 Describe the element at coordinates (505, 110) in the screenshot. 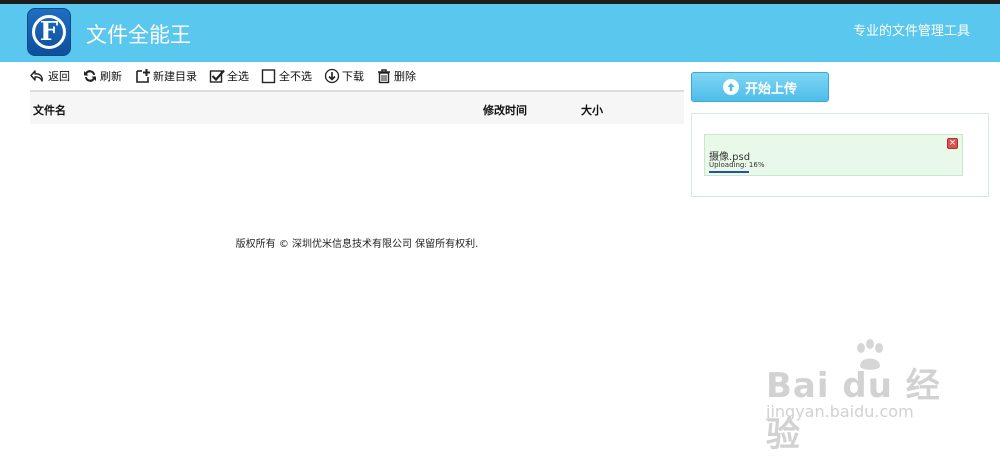

I see `column-modified-time: 修改时间` at that location.